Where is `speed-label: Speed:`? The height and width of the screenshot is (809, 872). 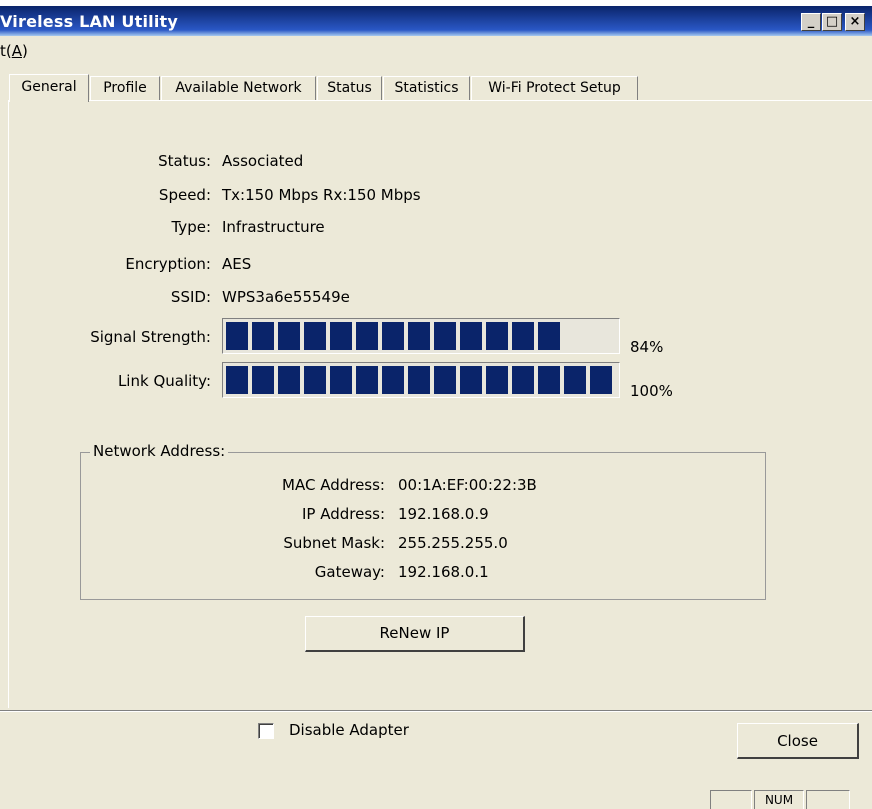 speed-label: Speed: is located at coordinates (184, 195).